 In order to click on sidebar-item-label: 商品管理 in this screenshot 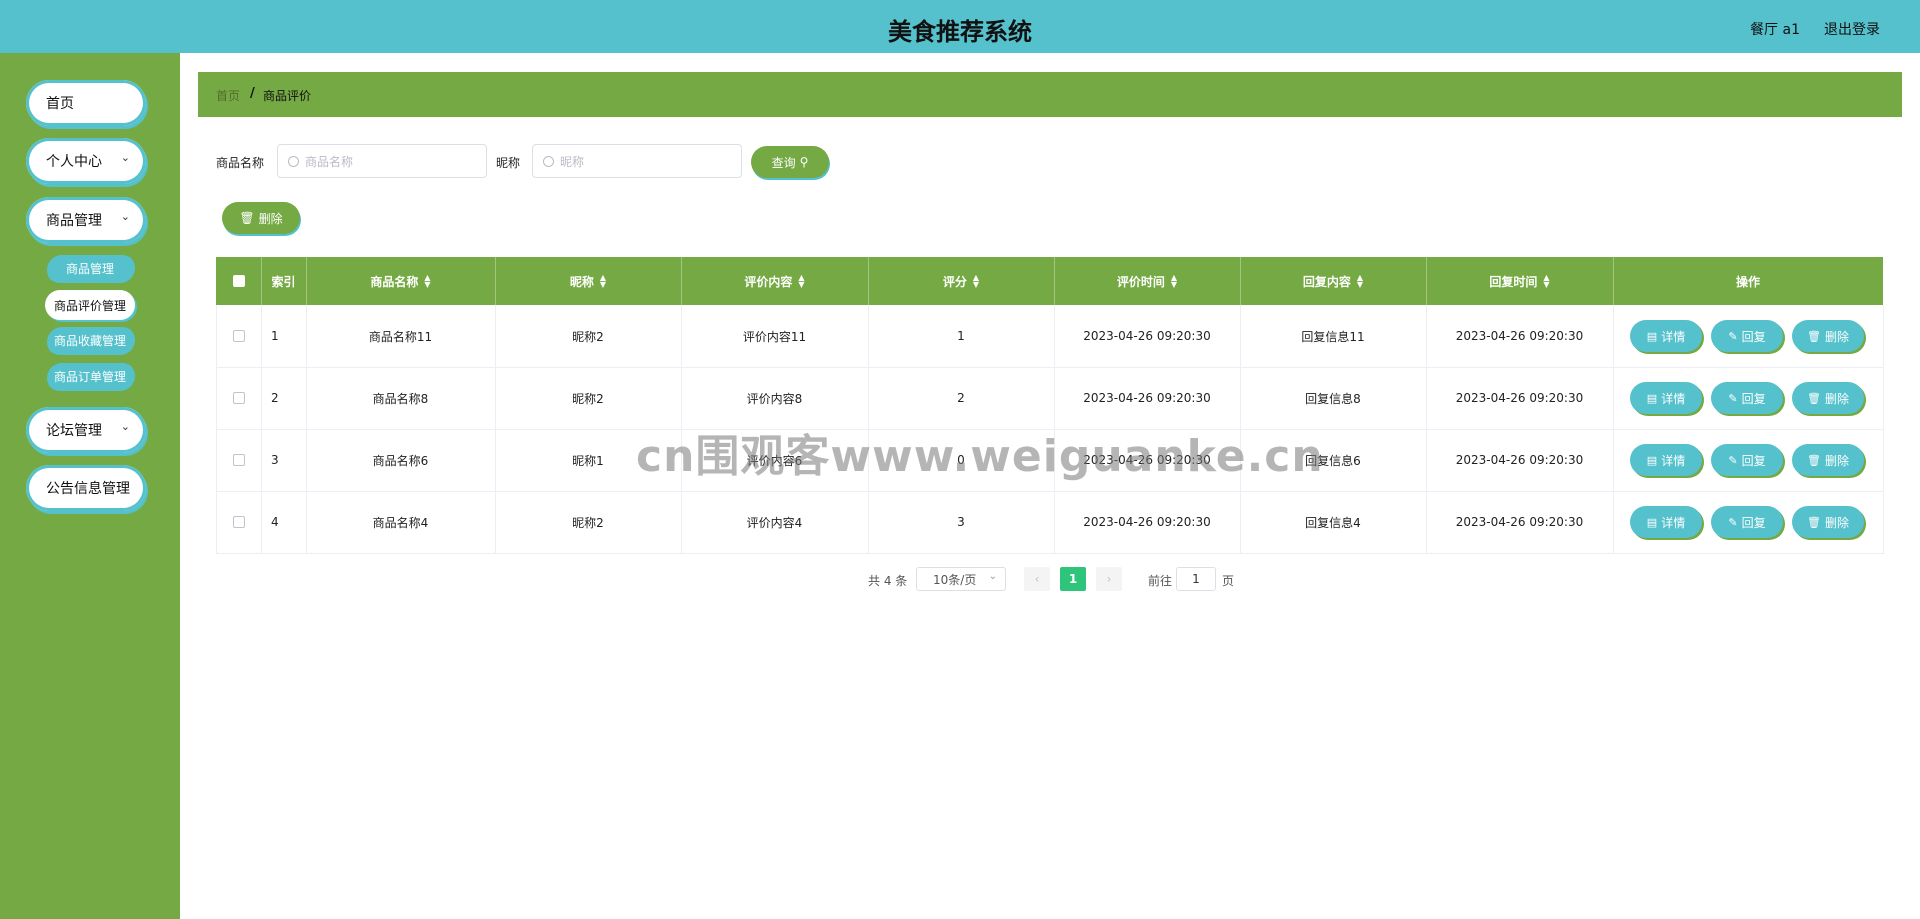, I will do `click(74, 221)`.